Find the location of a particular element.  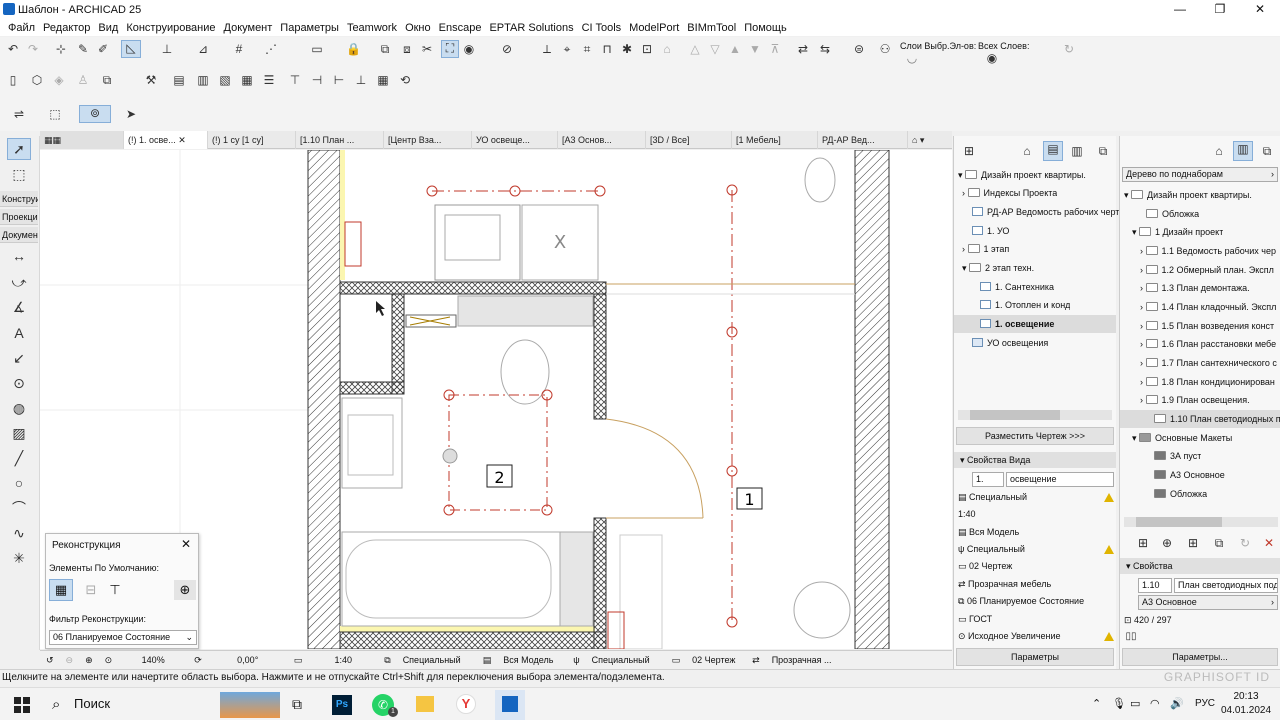

task-view-icon: ⧉ is located at coordinates (297, 704).